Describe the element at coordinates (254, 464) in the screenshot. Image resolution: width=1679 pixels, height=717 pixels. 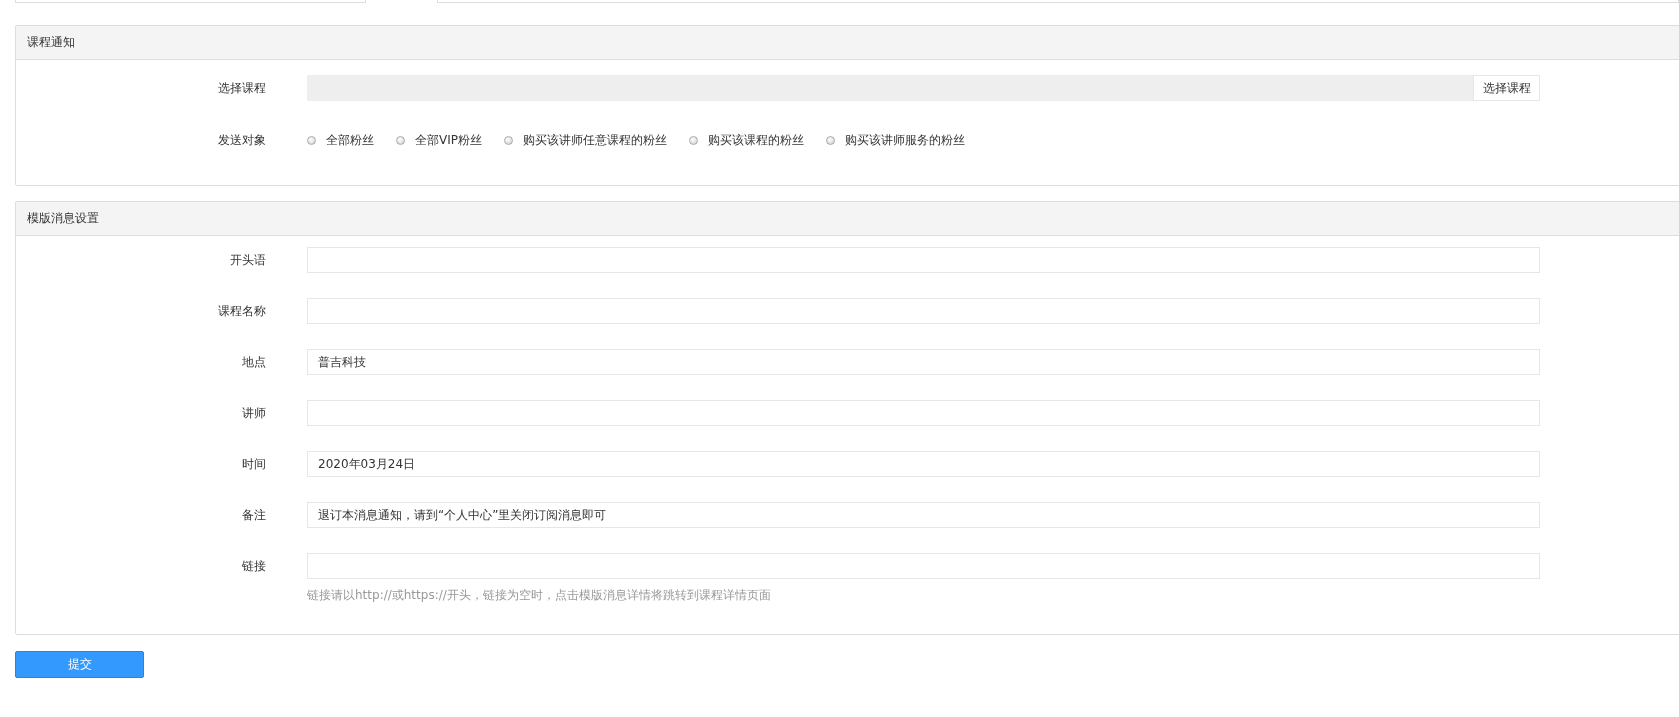
I see `field-label: 时间` at that location.